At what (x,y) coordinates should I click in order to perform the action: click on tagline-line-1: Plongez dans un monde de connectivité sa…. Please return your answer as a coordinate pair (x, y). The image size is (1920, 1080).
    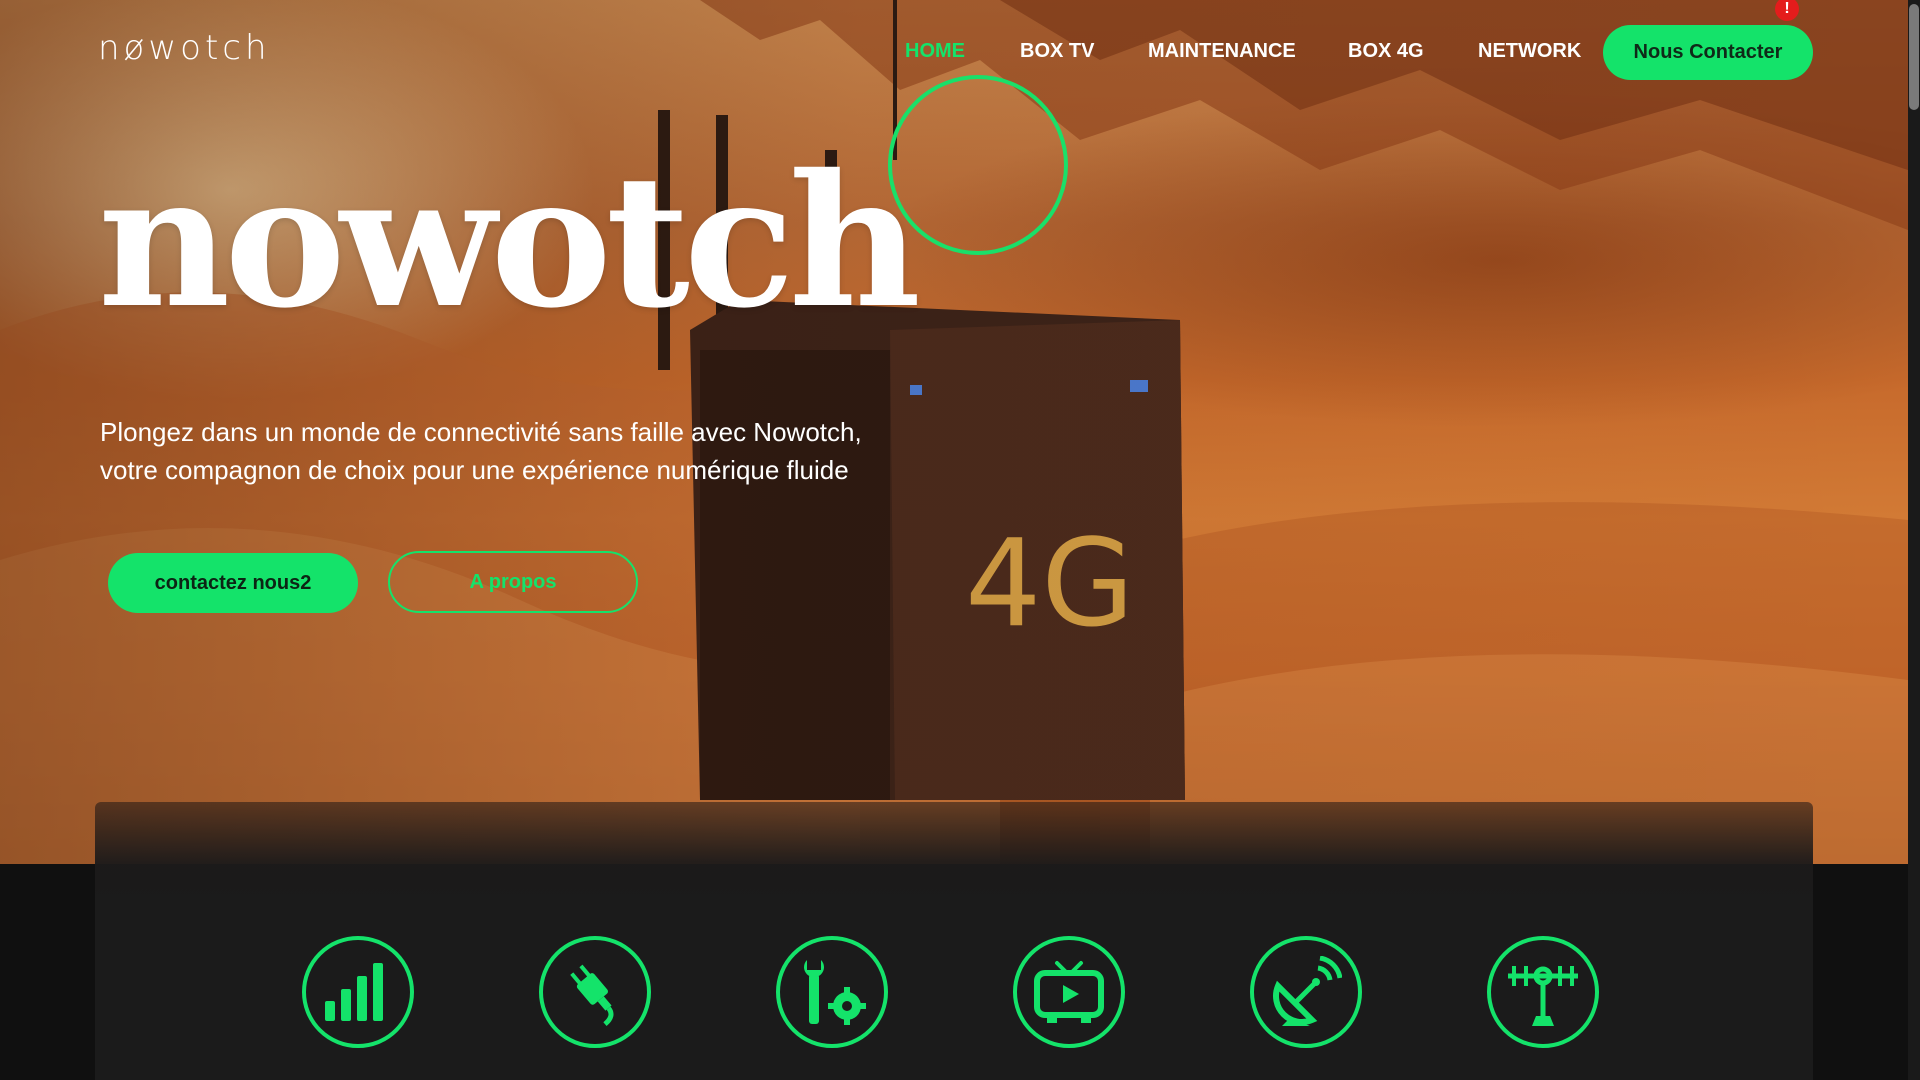
    Looking at the image, I should click on (481, 432).